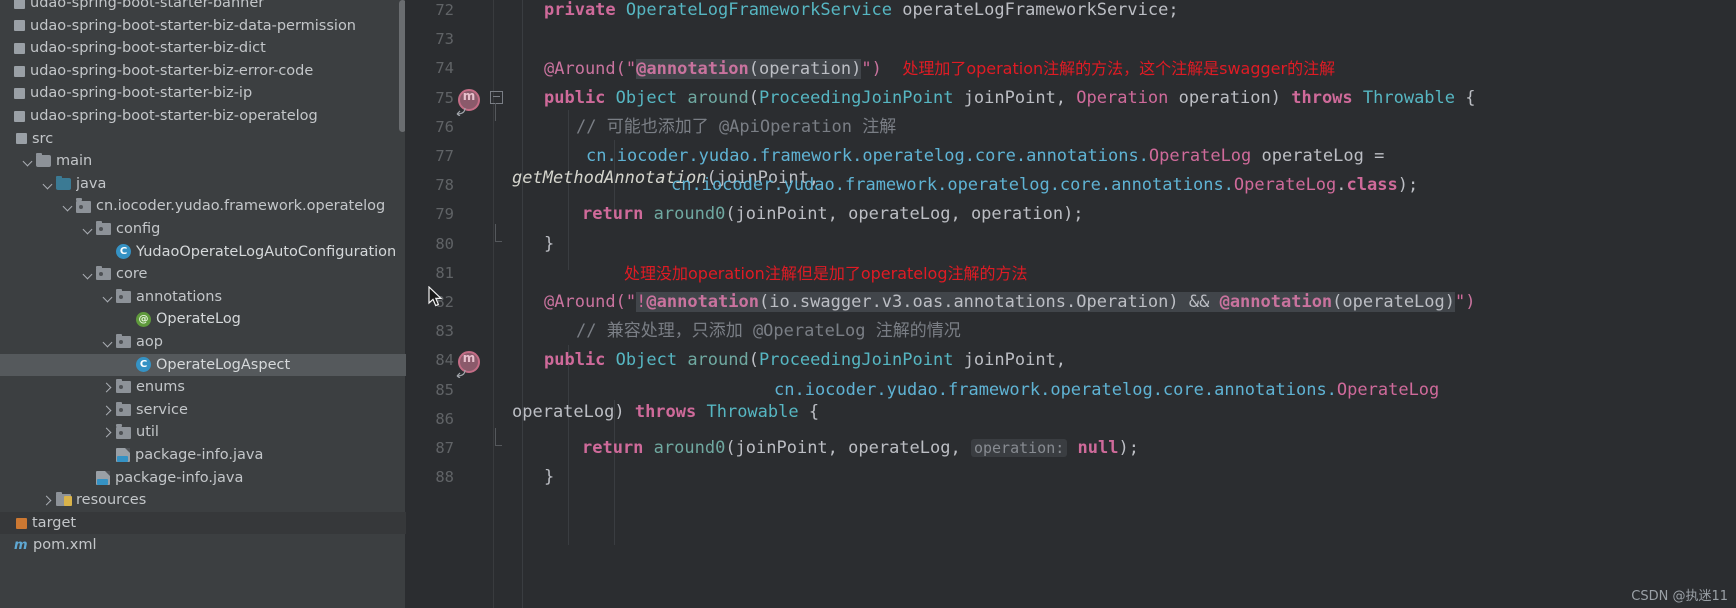 The width and height of the screenshot is (1736, 608). What do you see at coordinates (1071, 412) in the screenshot?
I see `code-line-wrapped: operateLog) throws Throwable {` at bounding box center [1071, 412].